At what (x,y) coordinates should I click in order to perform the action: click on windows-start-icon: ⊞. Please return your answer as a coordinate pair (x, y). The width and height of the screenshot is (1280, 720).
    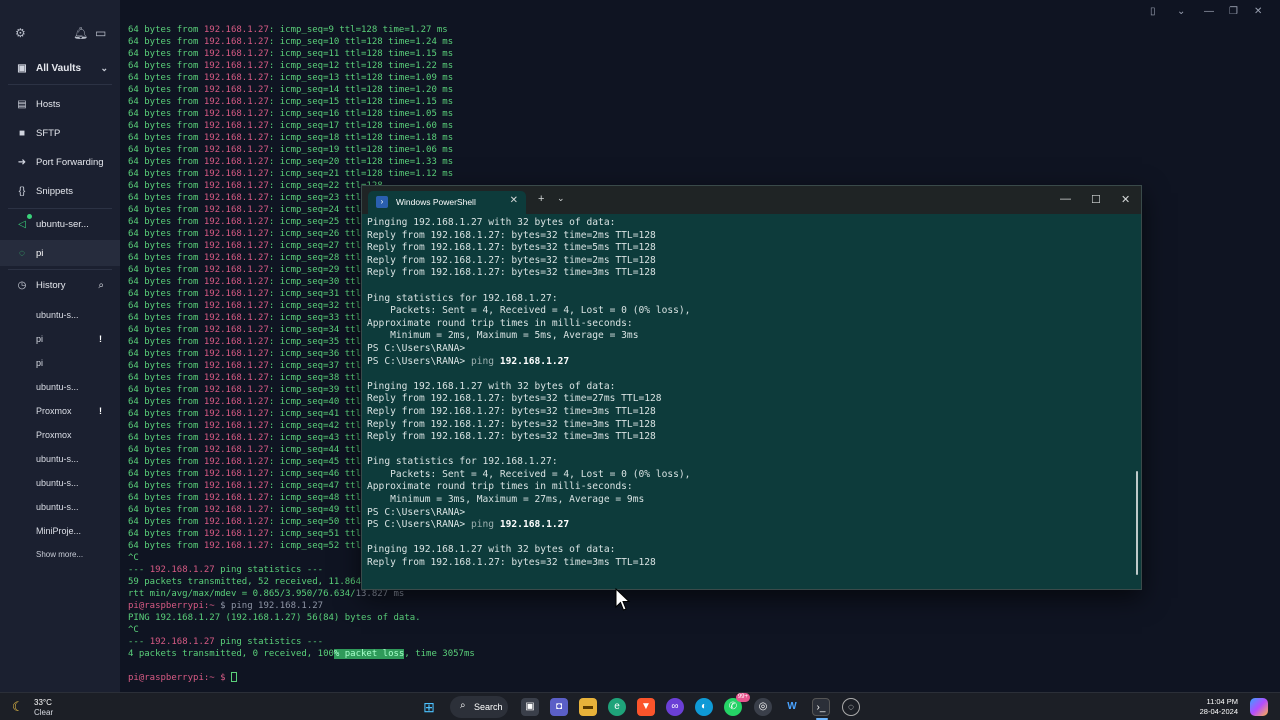
    Looking at the image, I should click on (429, 707).